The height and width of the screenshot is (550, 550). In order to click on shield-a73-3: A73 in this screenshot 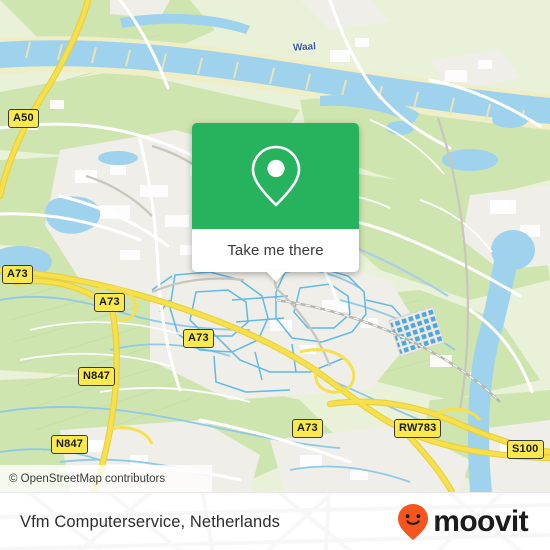, I will do `click(198, 338)`.